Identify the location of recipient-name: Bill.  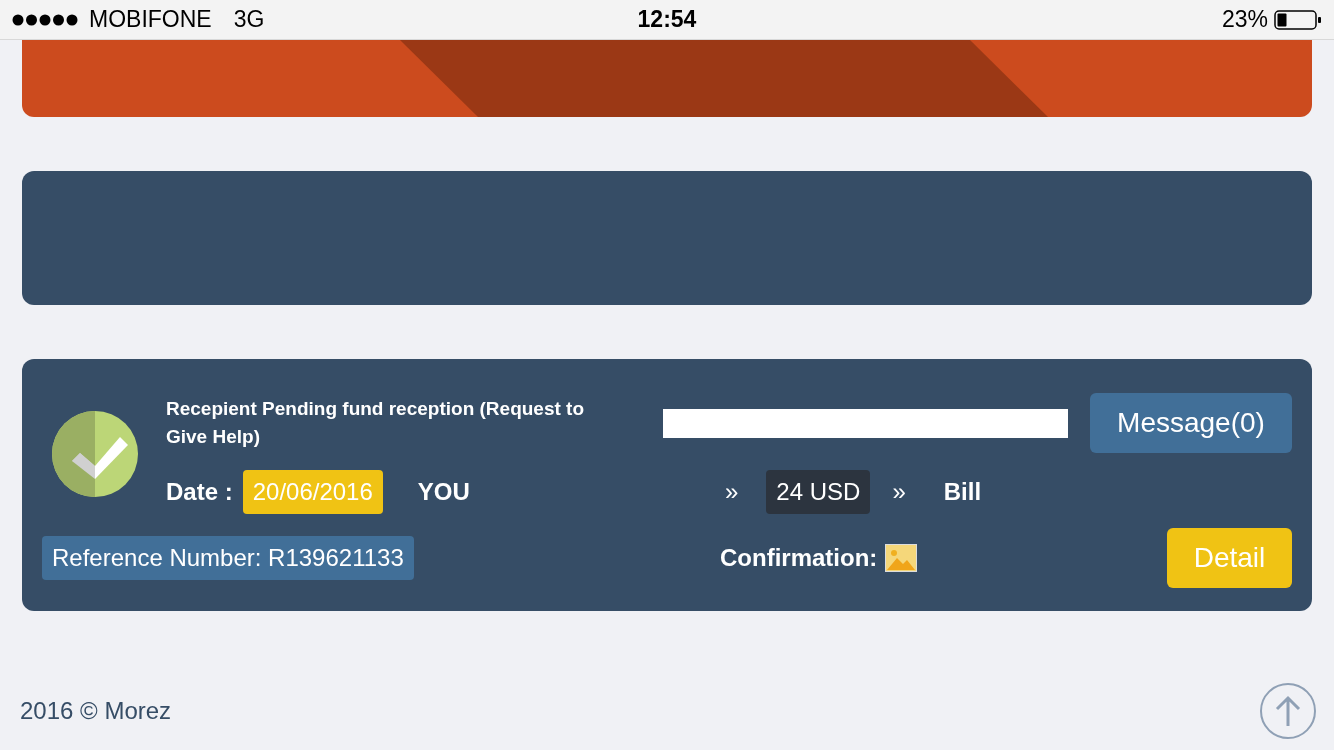
(962, 492).